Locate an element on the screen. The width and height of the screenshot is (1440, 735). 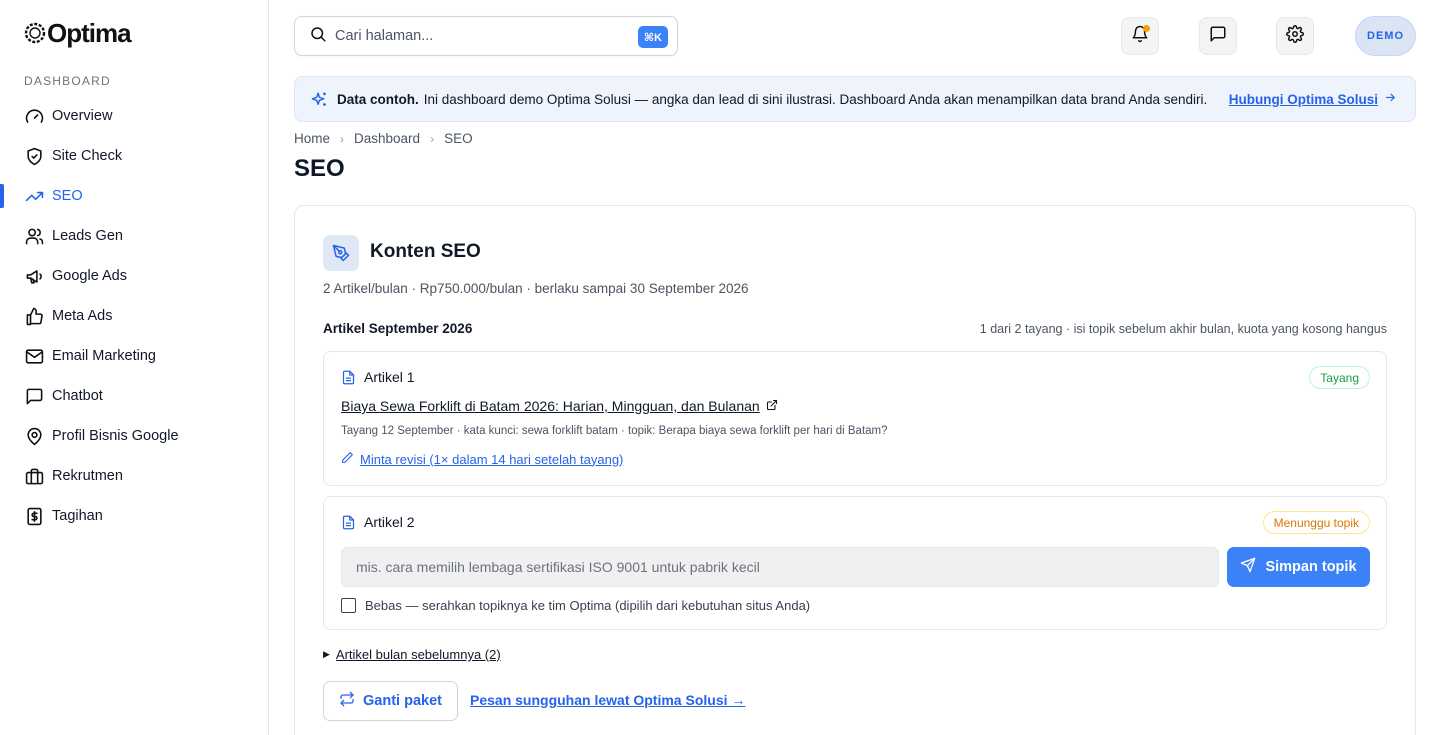
breadcrumb-dashboard: Dashboard is located at coordinates (387, 138).